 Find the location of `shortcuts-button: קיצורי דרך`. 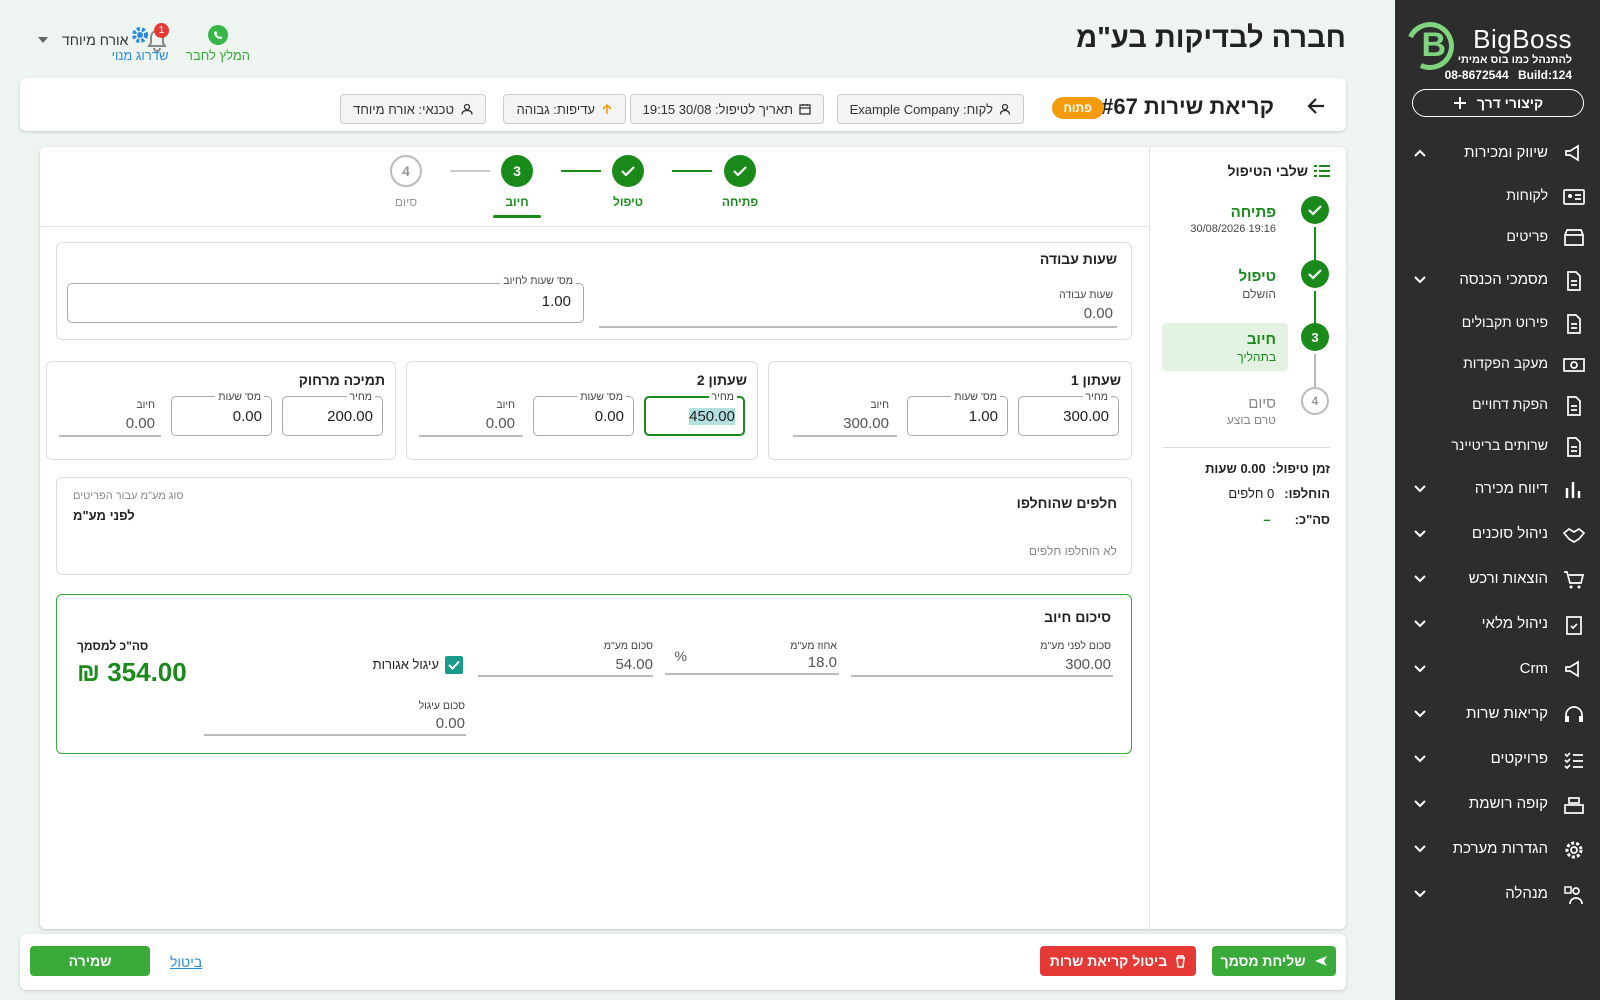

shortcuts-button: קיצורי דרך is located at coordinates (1498, 103).